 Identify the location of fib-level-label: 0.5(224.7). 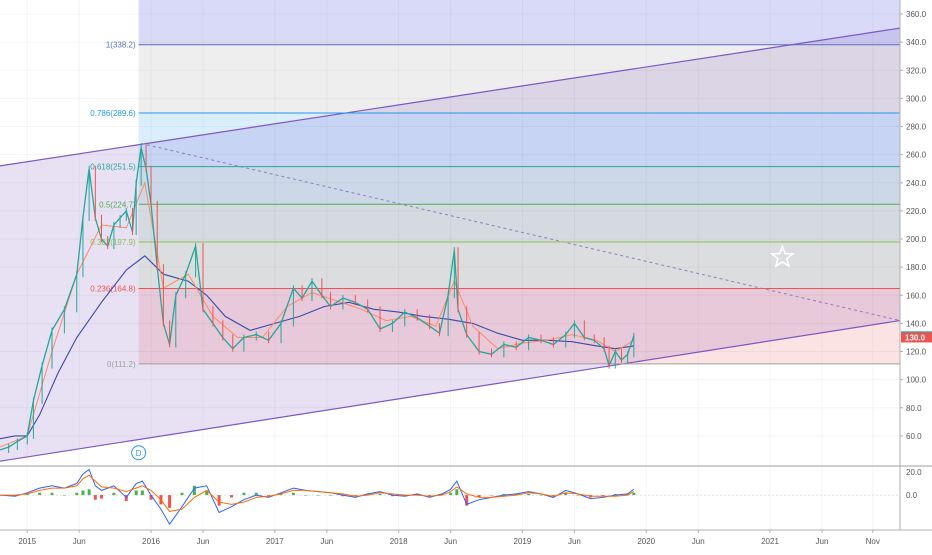
(117, 204).